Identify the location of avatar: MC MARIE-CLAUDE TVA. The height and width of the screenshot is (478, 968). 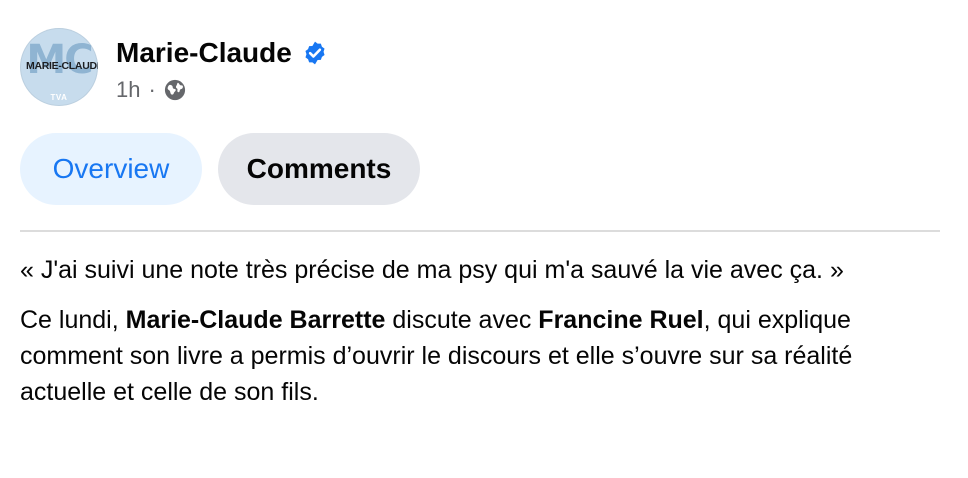
(59, 67).